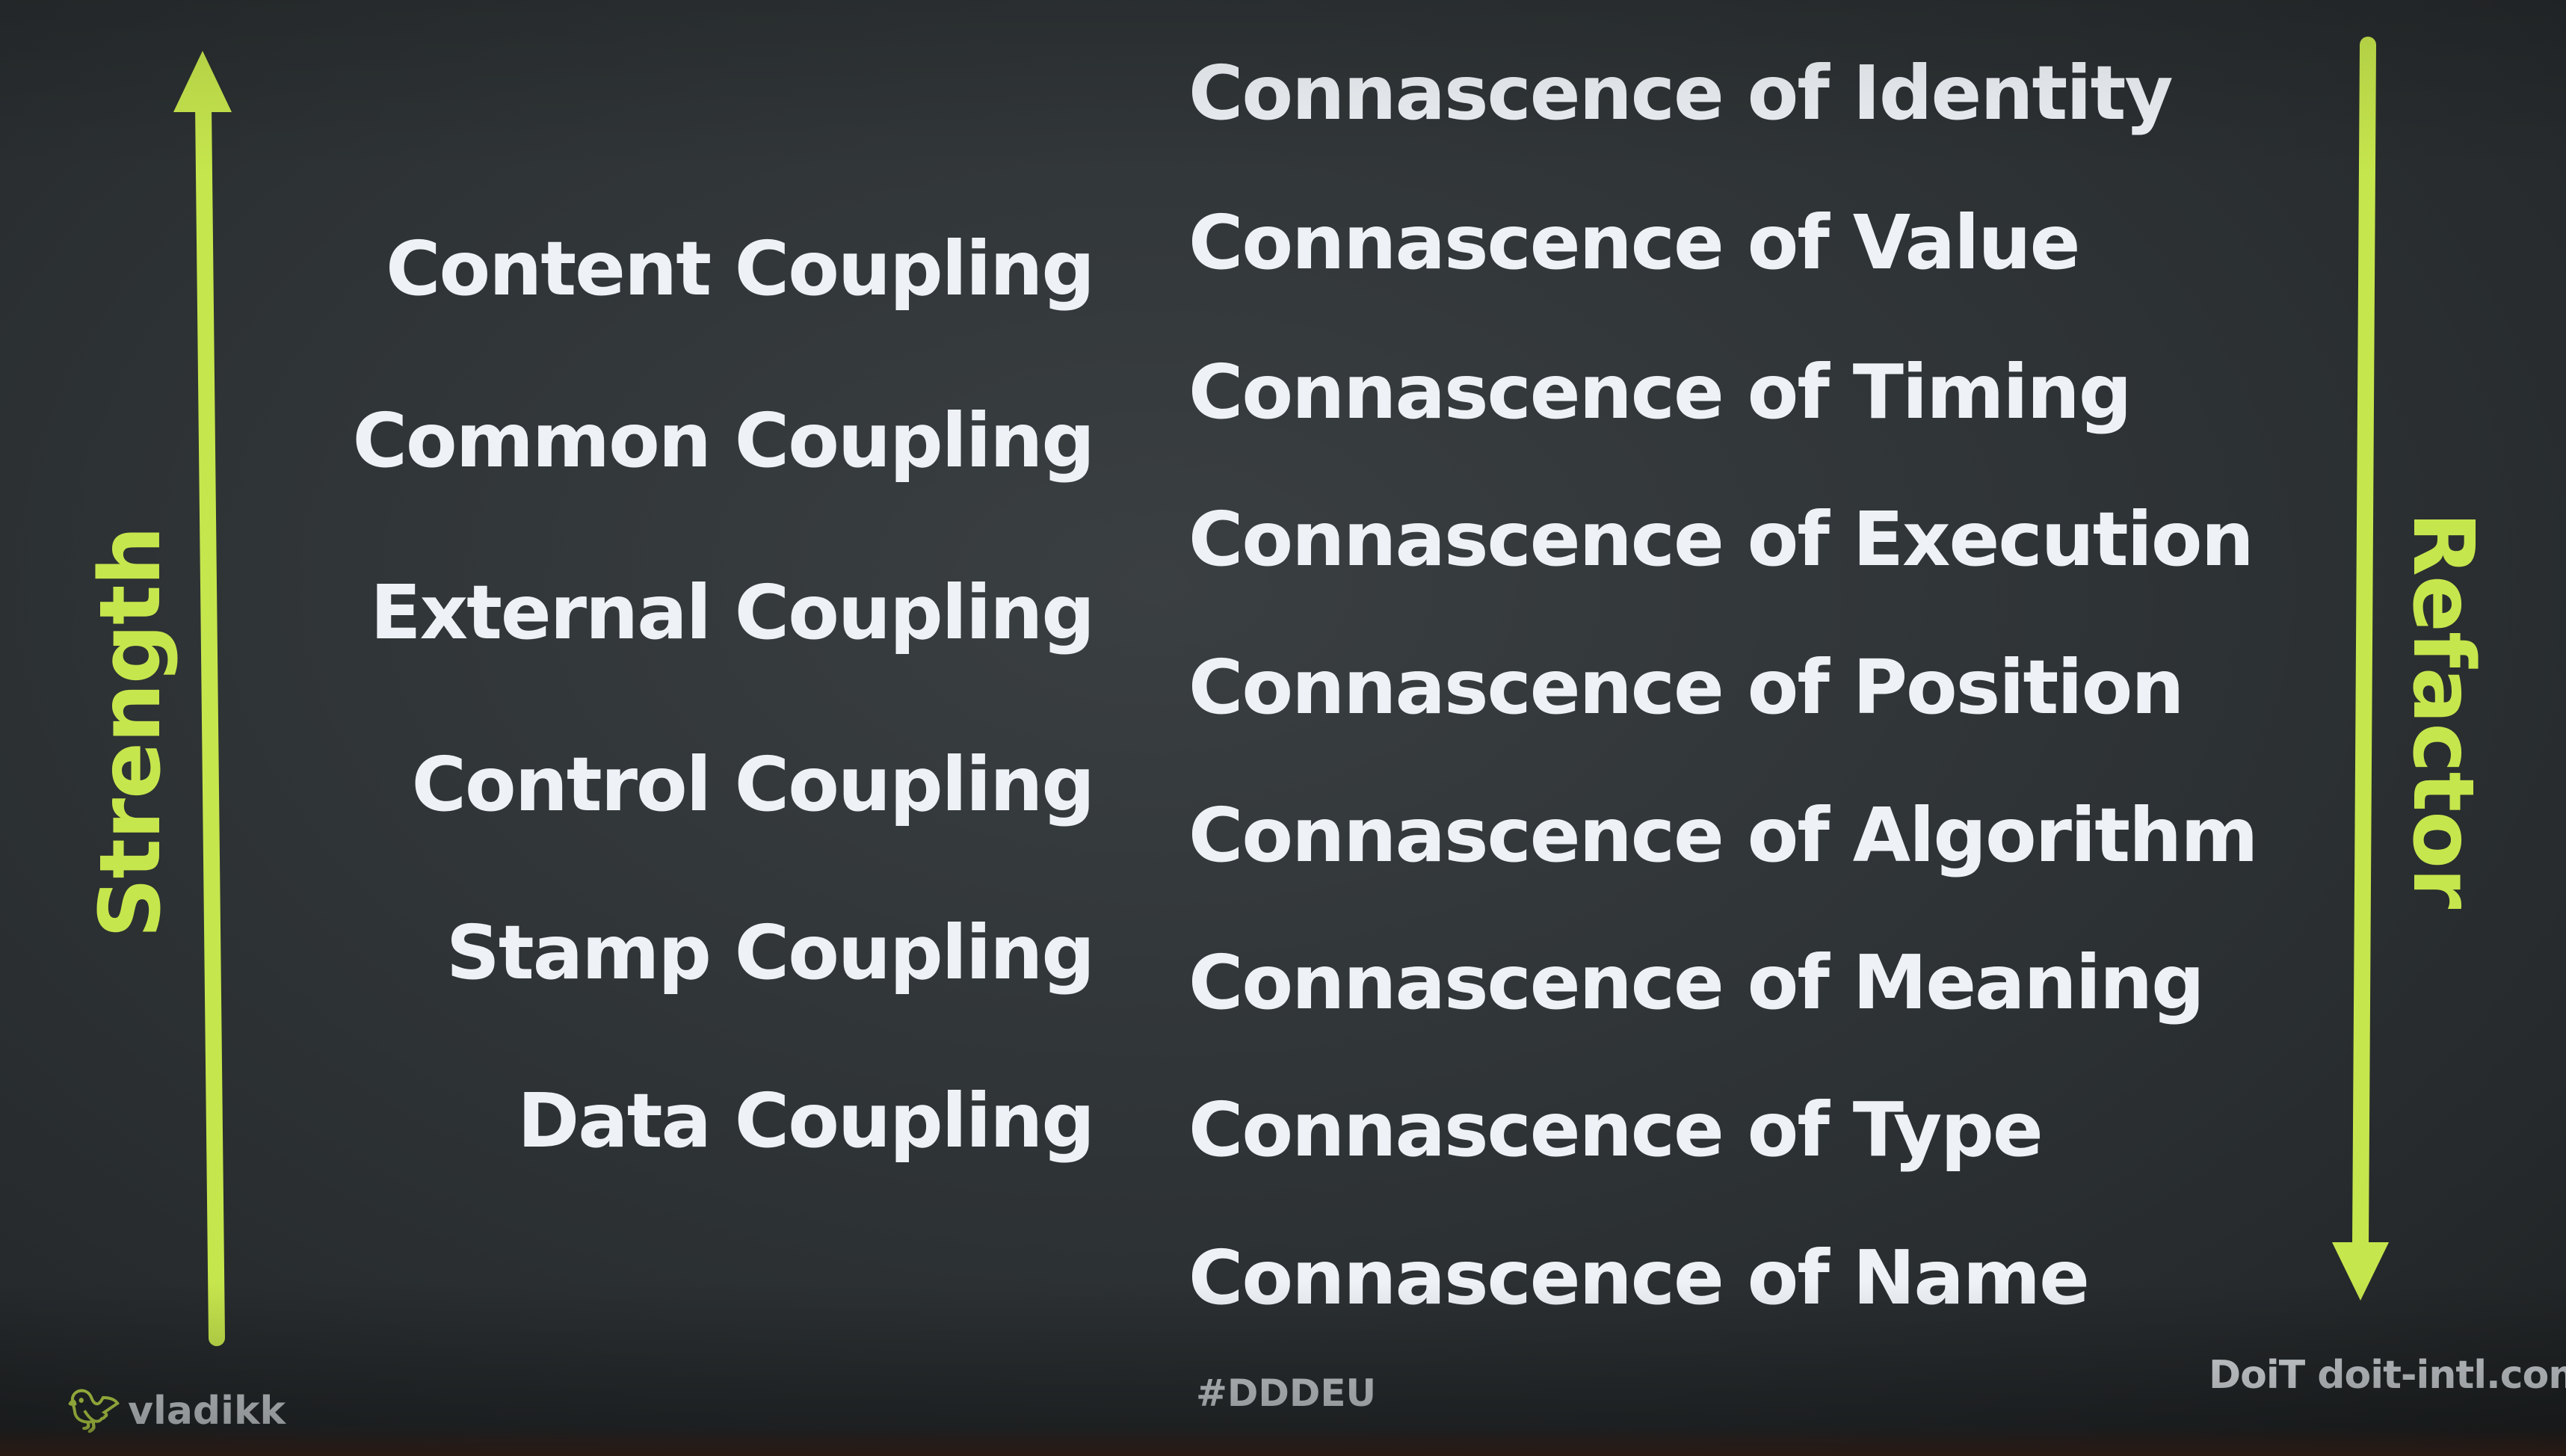 Image resolution: width=2566 pixels, height=1456 pixels. I want to click on connascence-item-position: Connascence of Position, so click(1686, 687).